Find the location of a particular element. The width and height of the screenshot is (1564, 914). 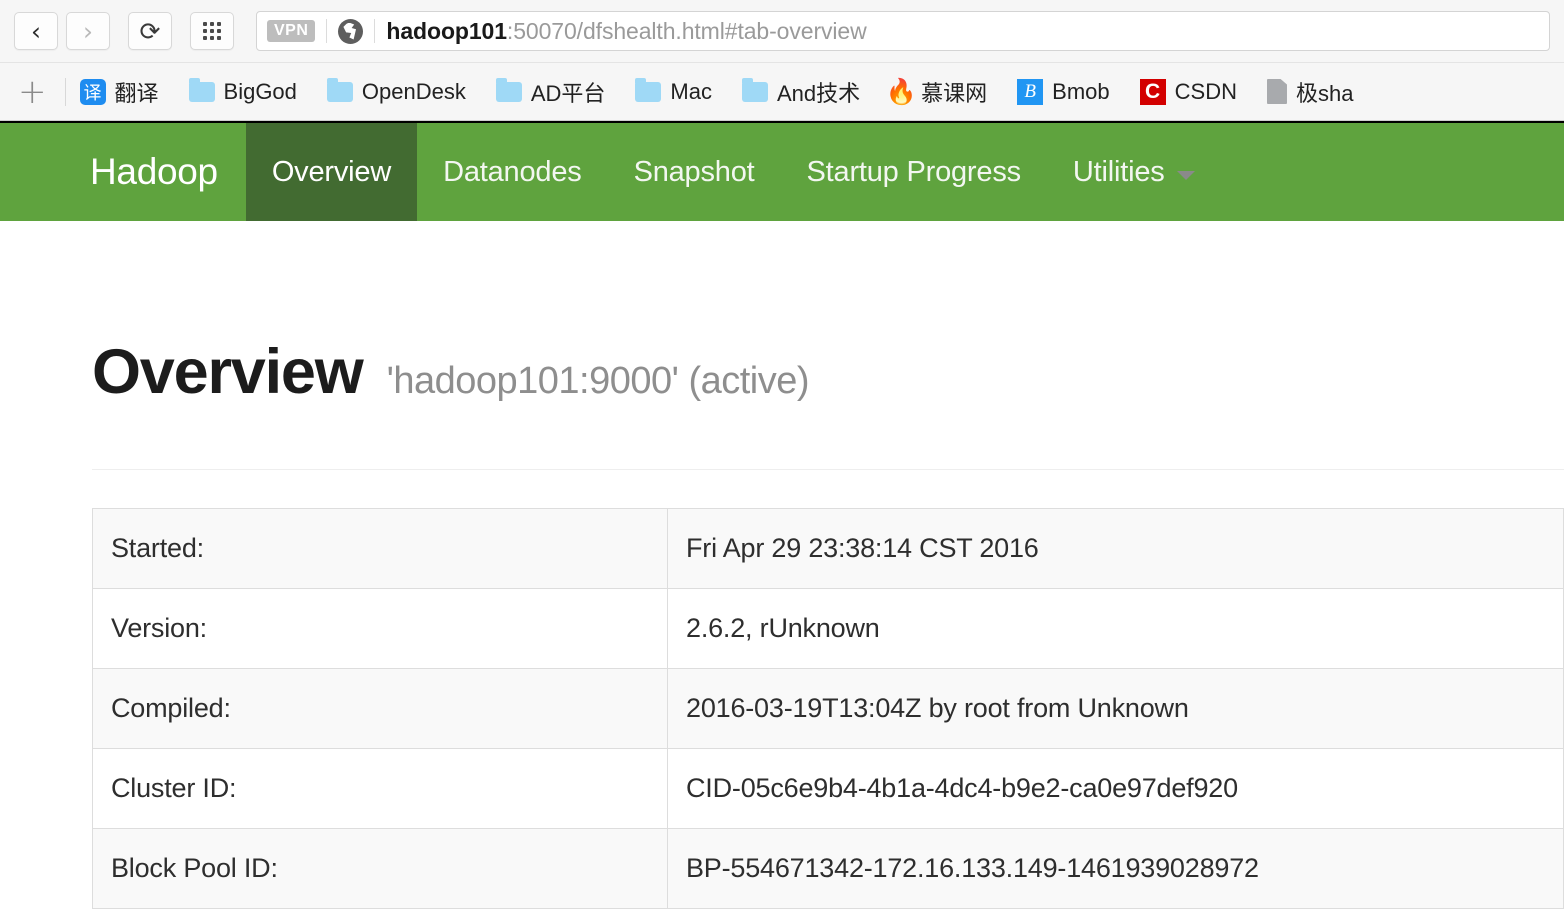

urlbar-divider is located at coordinates (327, 31).